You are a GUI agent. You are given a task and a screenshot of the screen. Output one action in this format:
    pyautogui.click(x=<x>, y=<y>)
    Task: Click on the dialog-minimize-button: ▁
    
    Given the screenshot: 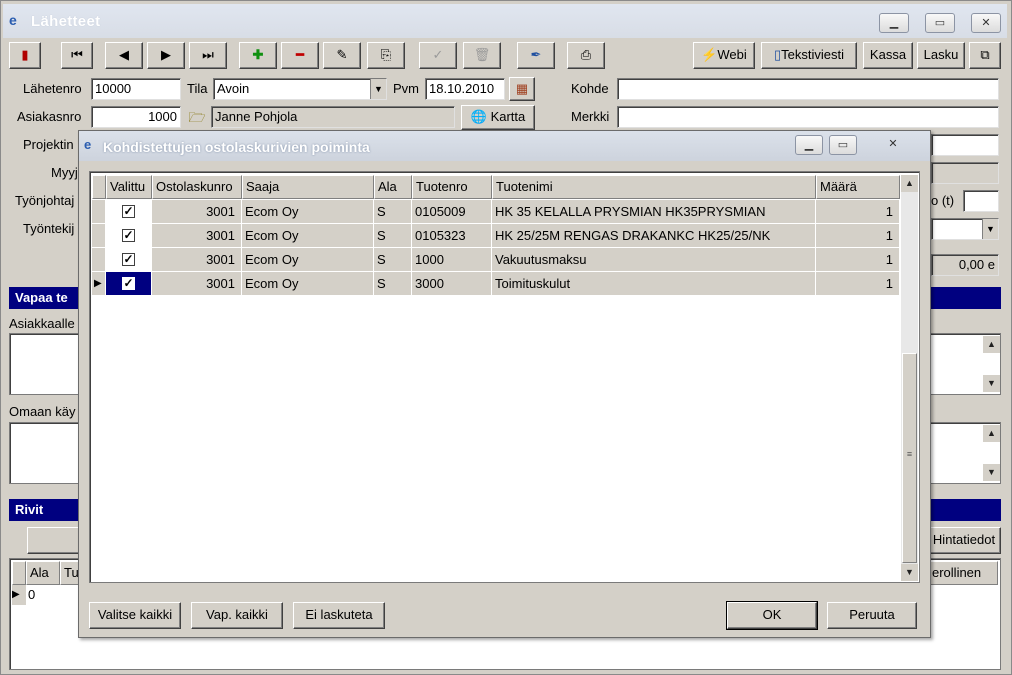 What is the action you would take?
    pyautogui.click(x=809, y=145)
    